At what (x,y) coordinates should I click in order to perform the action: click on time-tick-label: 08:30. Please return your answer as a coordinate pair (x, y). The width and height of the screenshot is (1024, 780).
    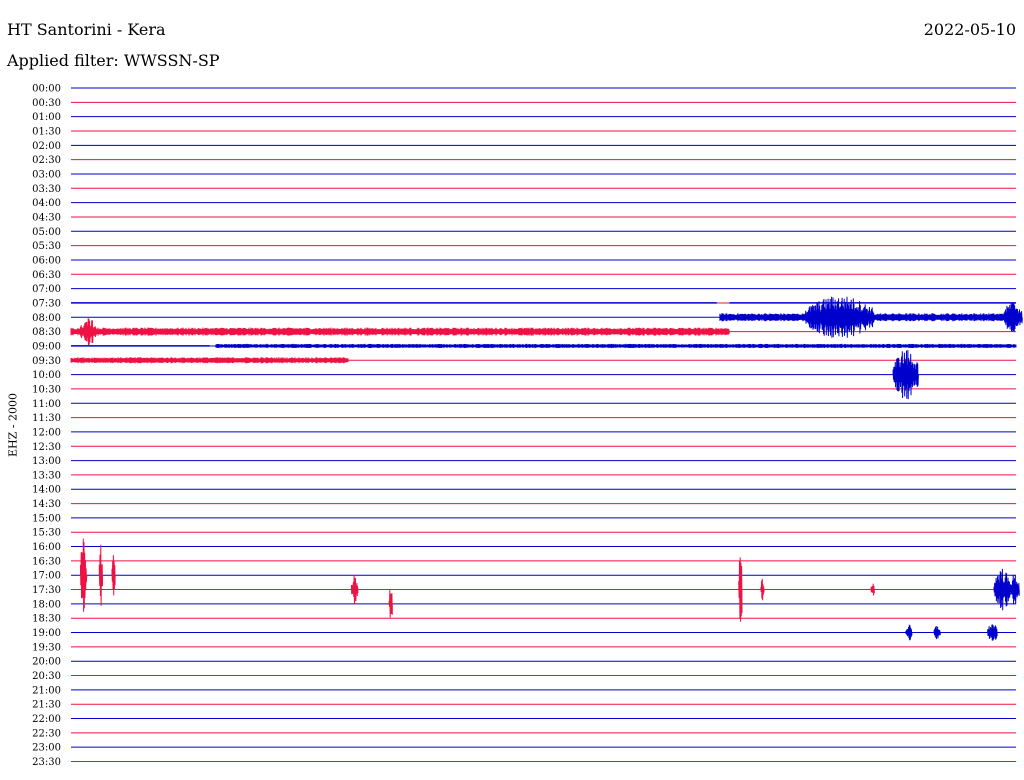
    Looking at the image, I should click on (46, 332).